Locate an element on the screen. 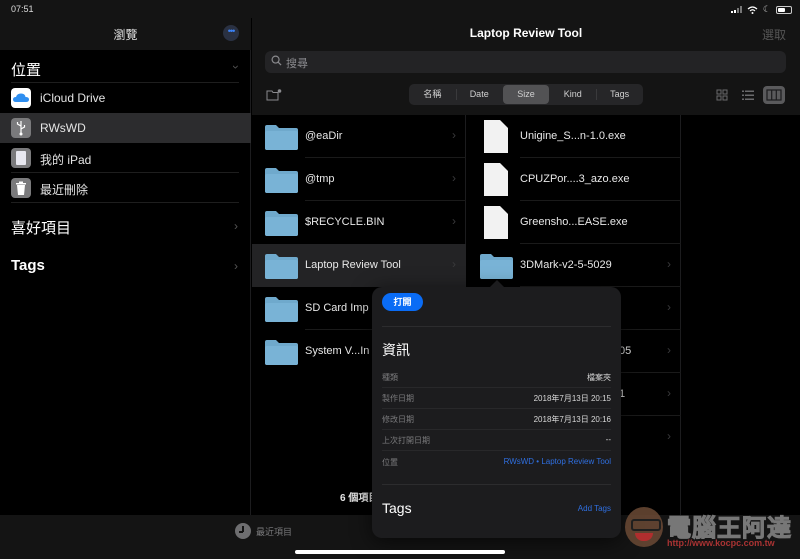  info-key: 種類 is located at coordinates (390, 377).